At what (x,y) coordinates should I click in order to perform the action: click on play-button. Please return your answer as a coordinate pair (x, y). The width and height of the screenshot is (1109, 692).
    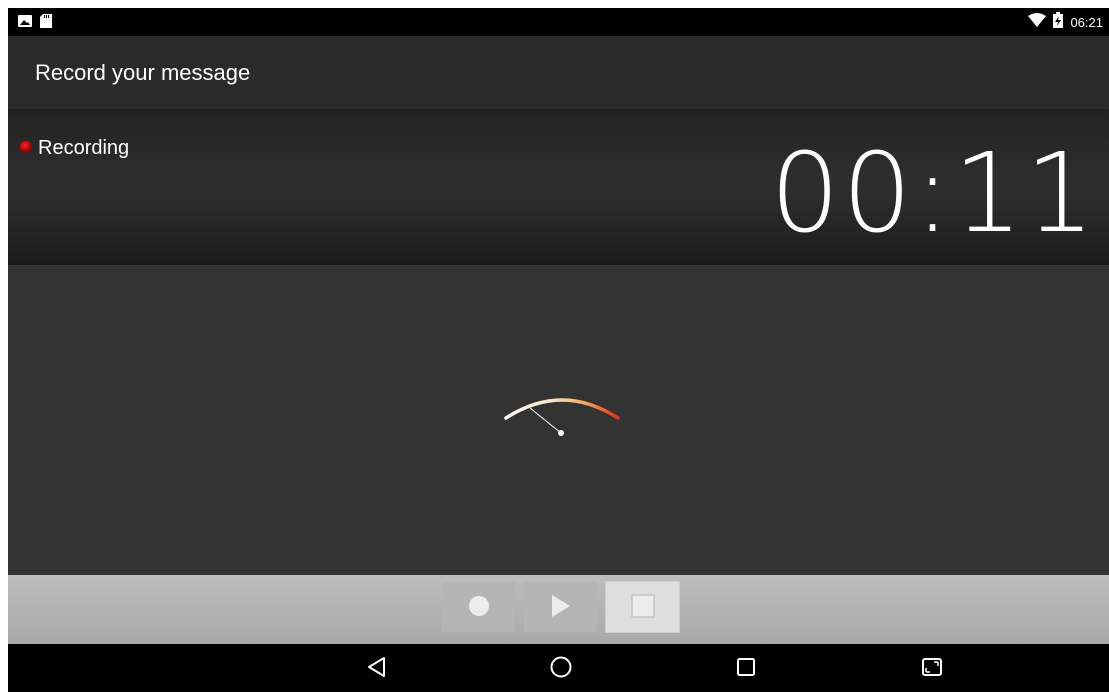
    Looking at the image, I should click on (560, 607).